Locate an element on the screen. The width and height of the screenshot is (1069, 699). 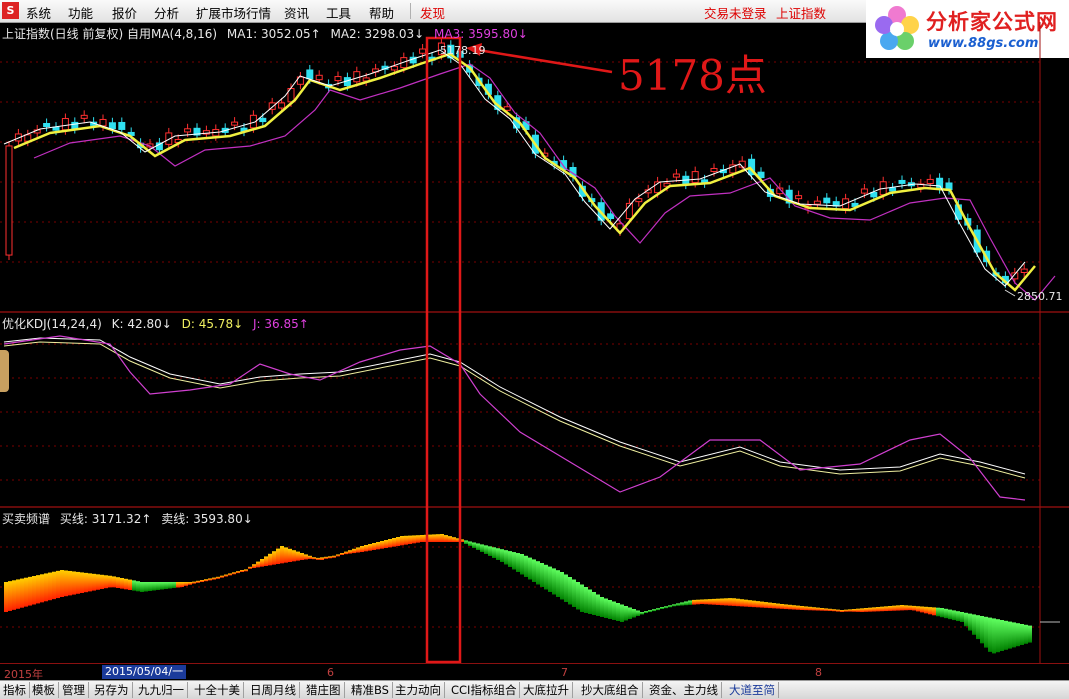
buy-line-value: 买线: 3171.32↑ is located at coordinates (105, 519).